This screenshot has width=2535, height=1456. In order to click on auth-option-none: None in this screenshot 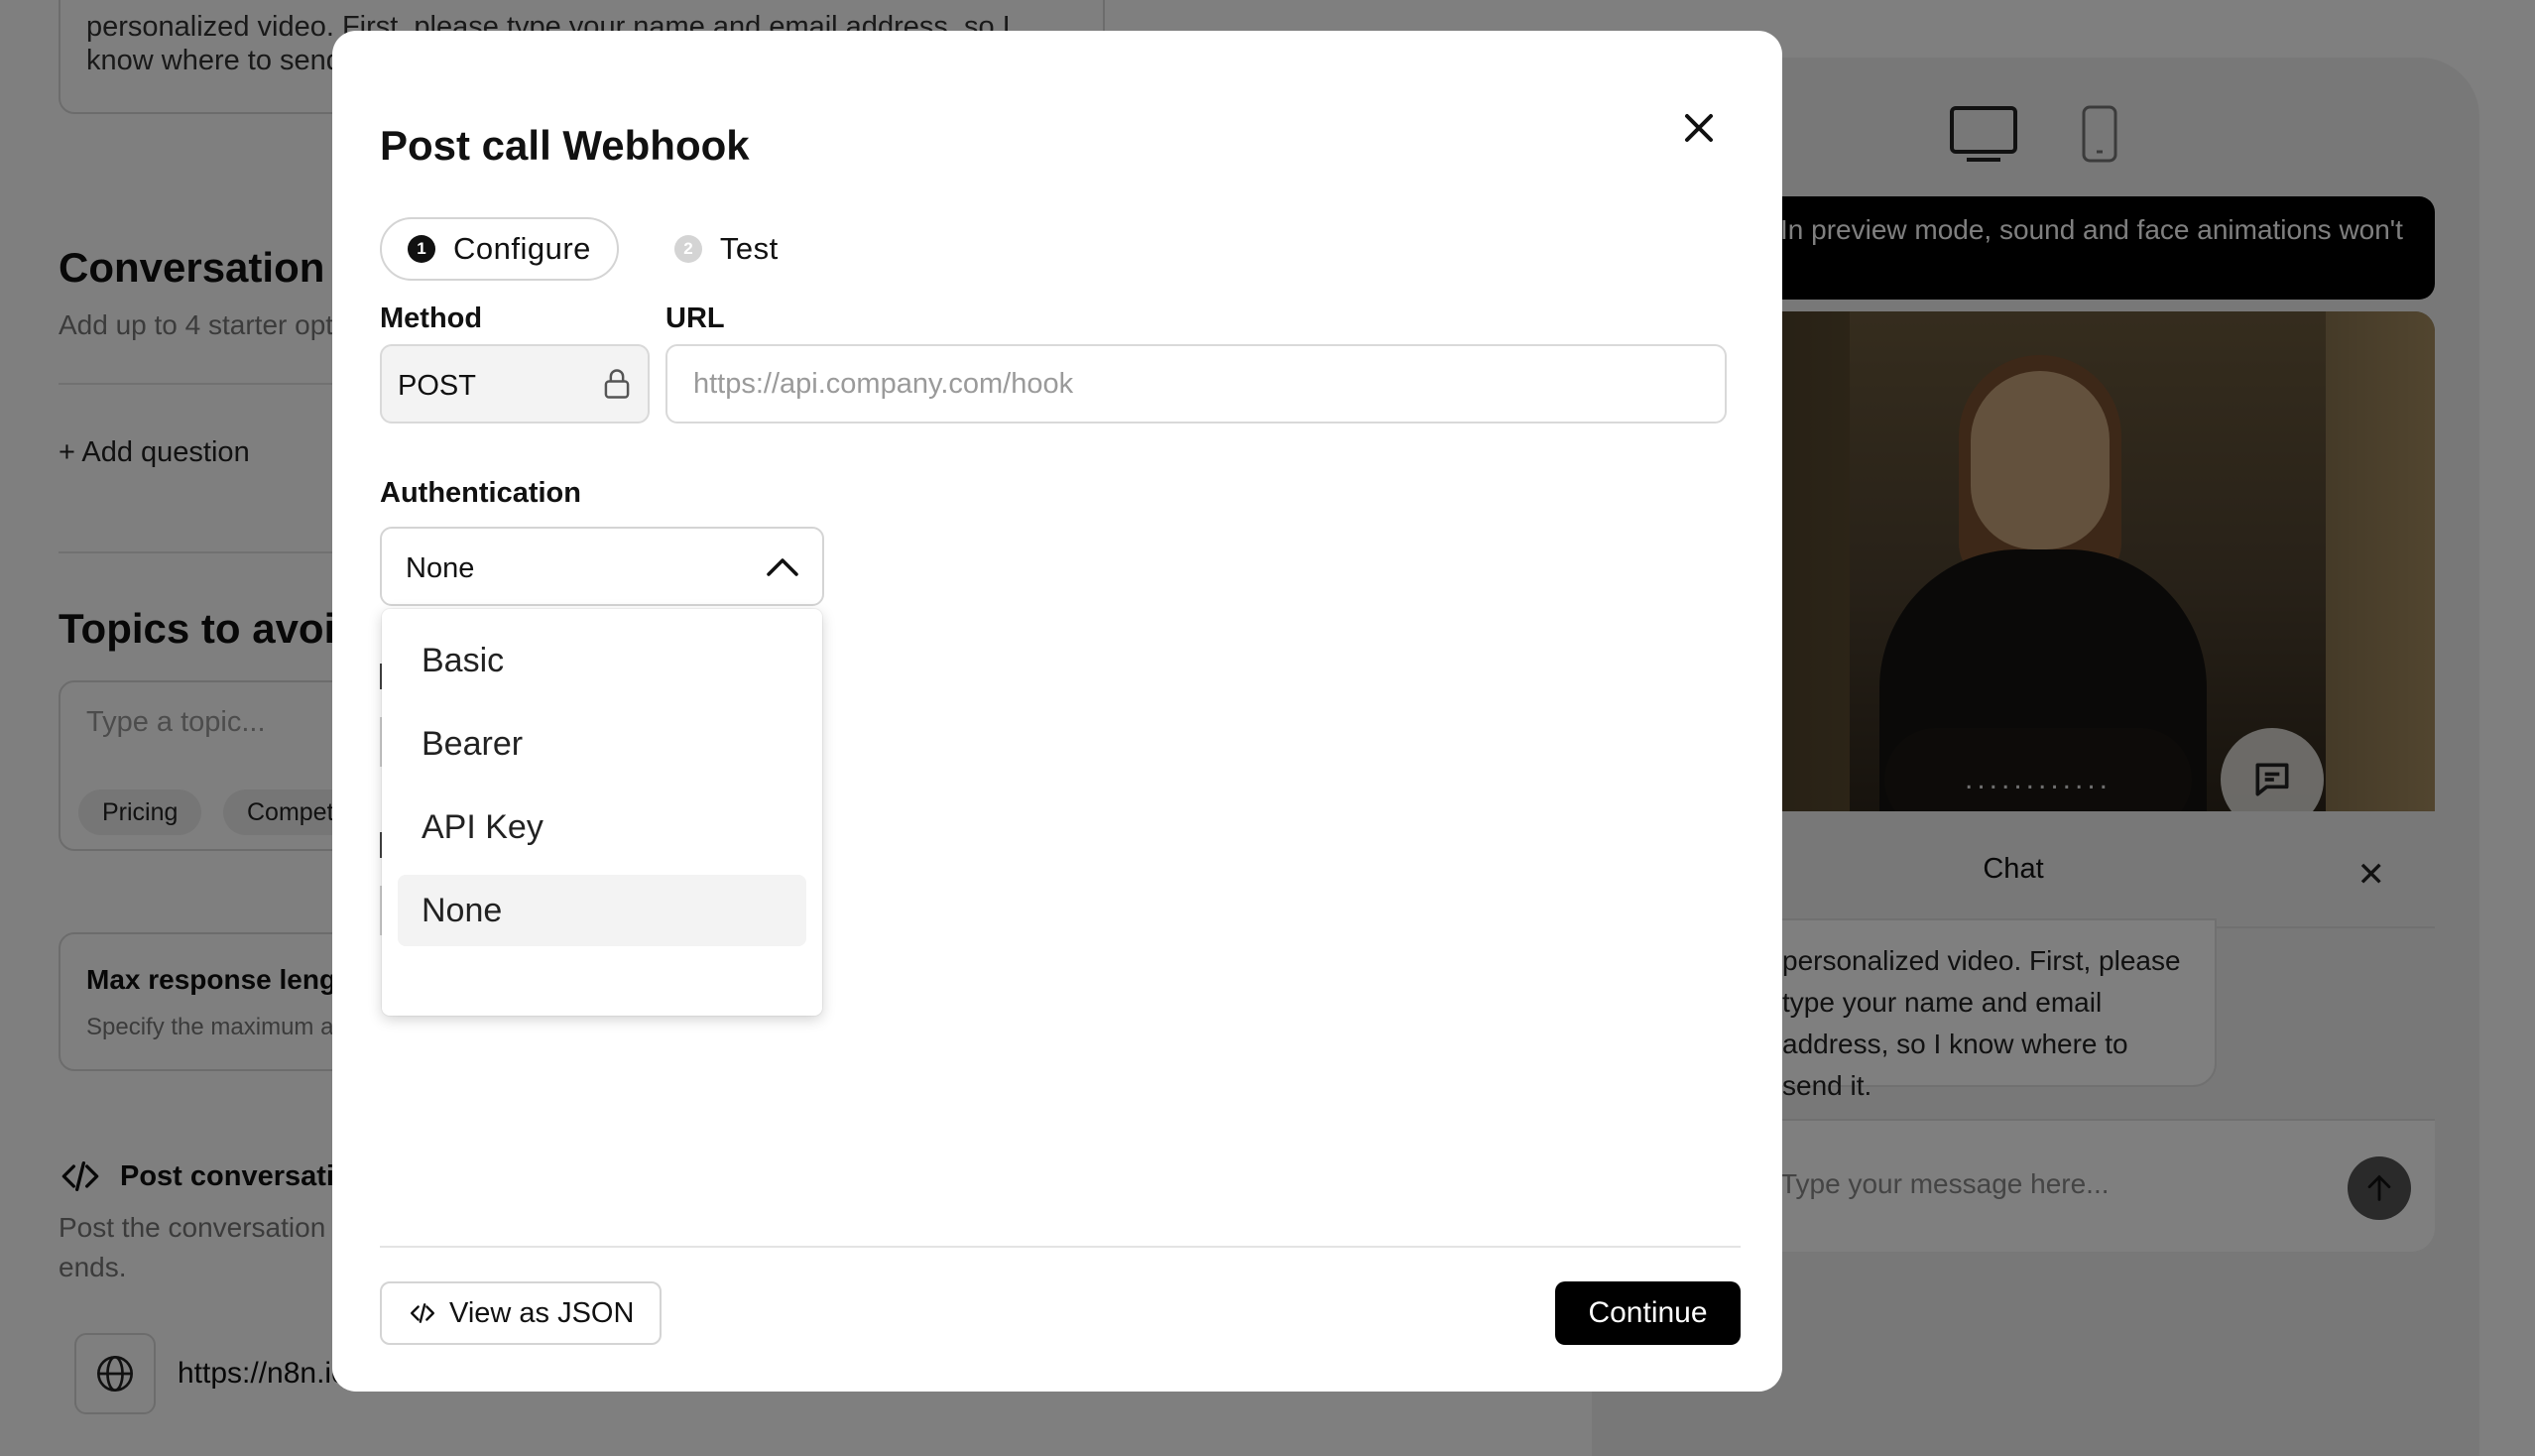, I will do `click(602, 910)`.